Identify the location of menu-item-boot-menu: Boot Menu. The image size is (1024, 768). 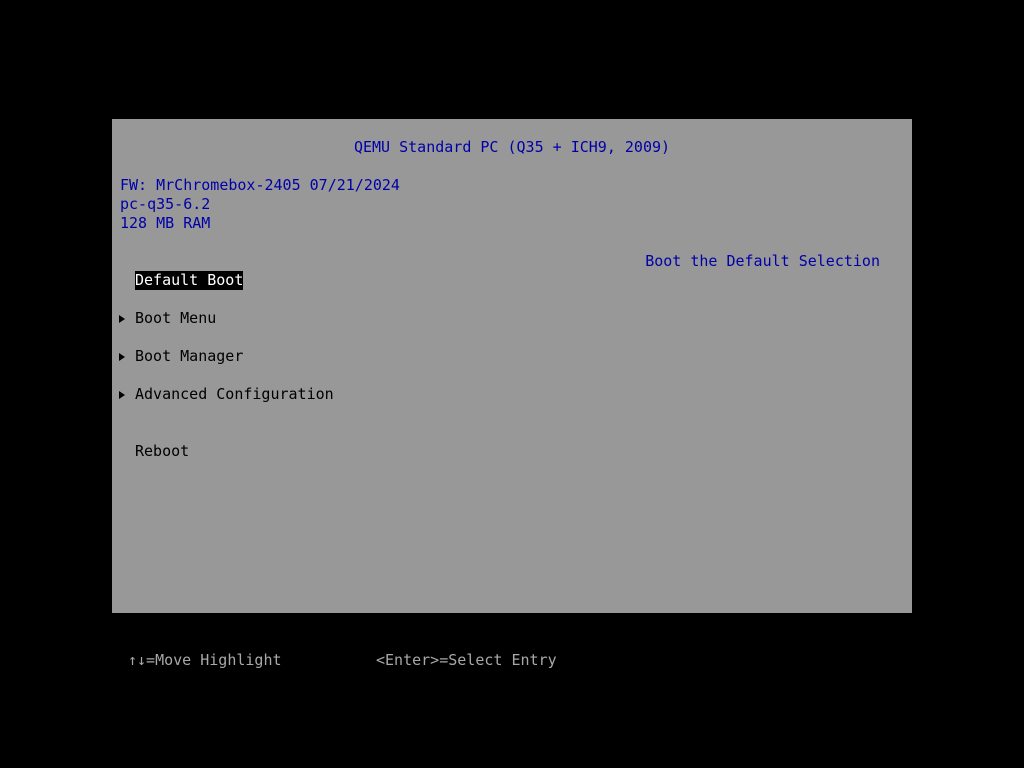
(362, 318).